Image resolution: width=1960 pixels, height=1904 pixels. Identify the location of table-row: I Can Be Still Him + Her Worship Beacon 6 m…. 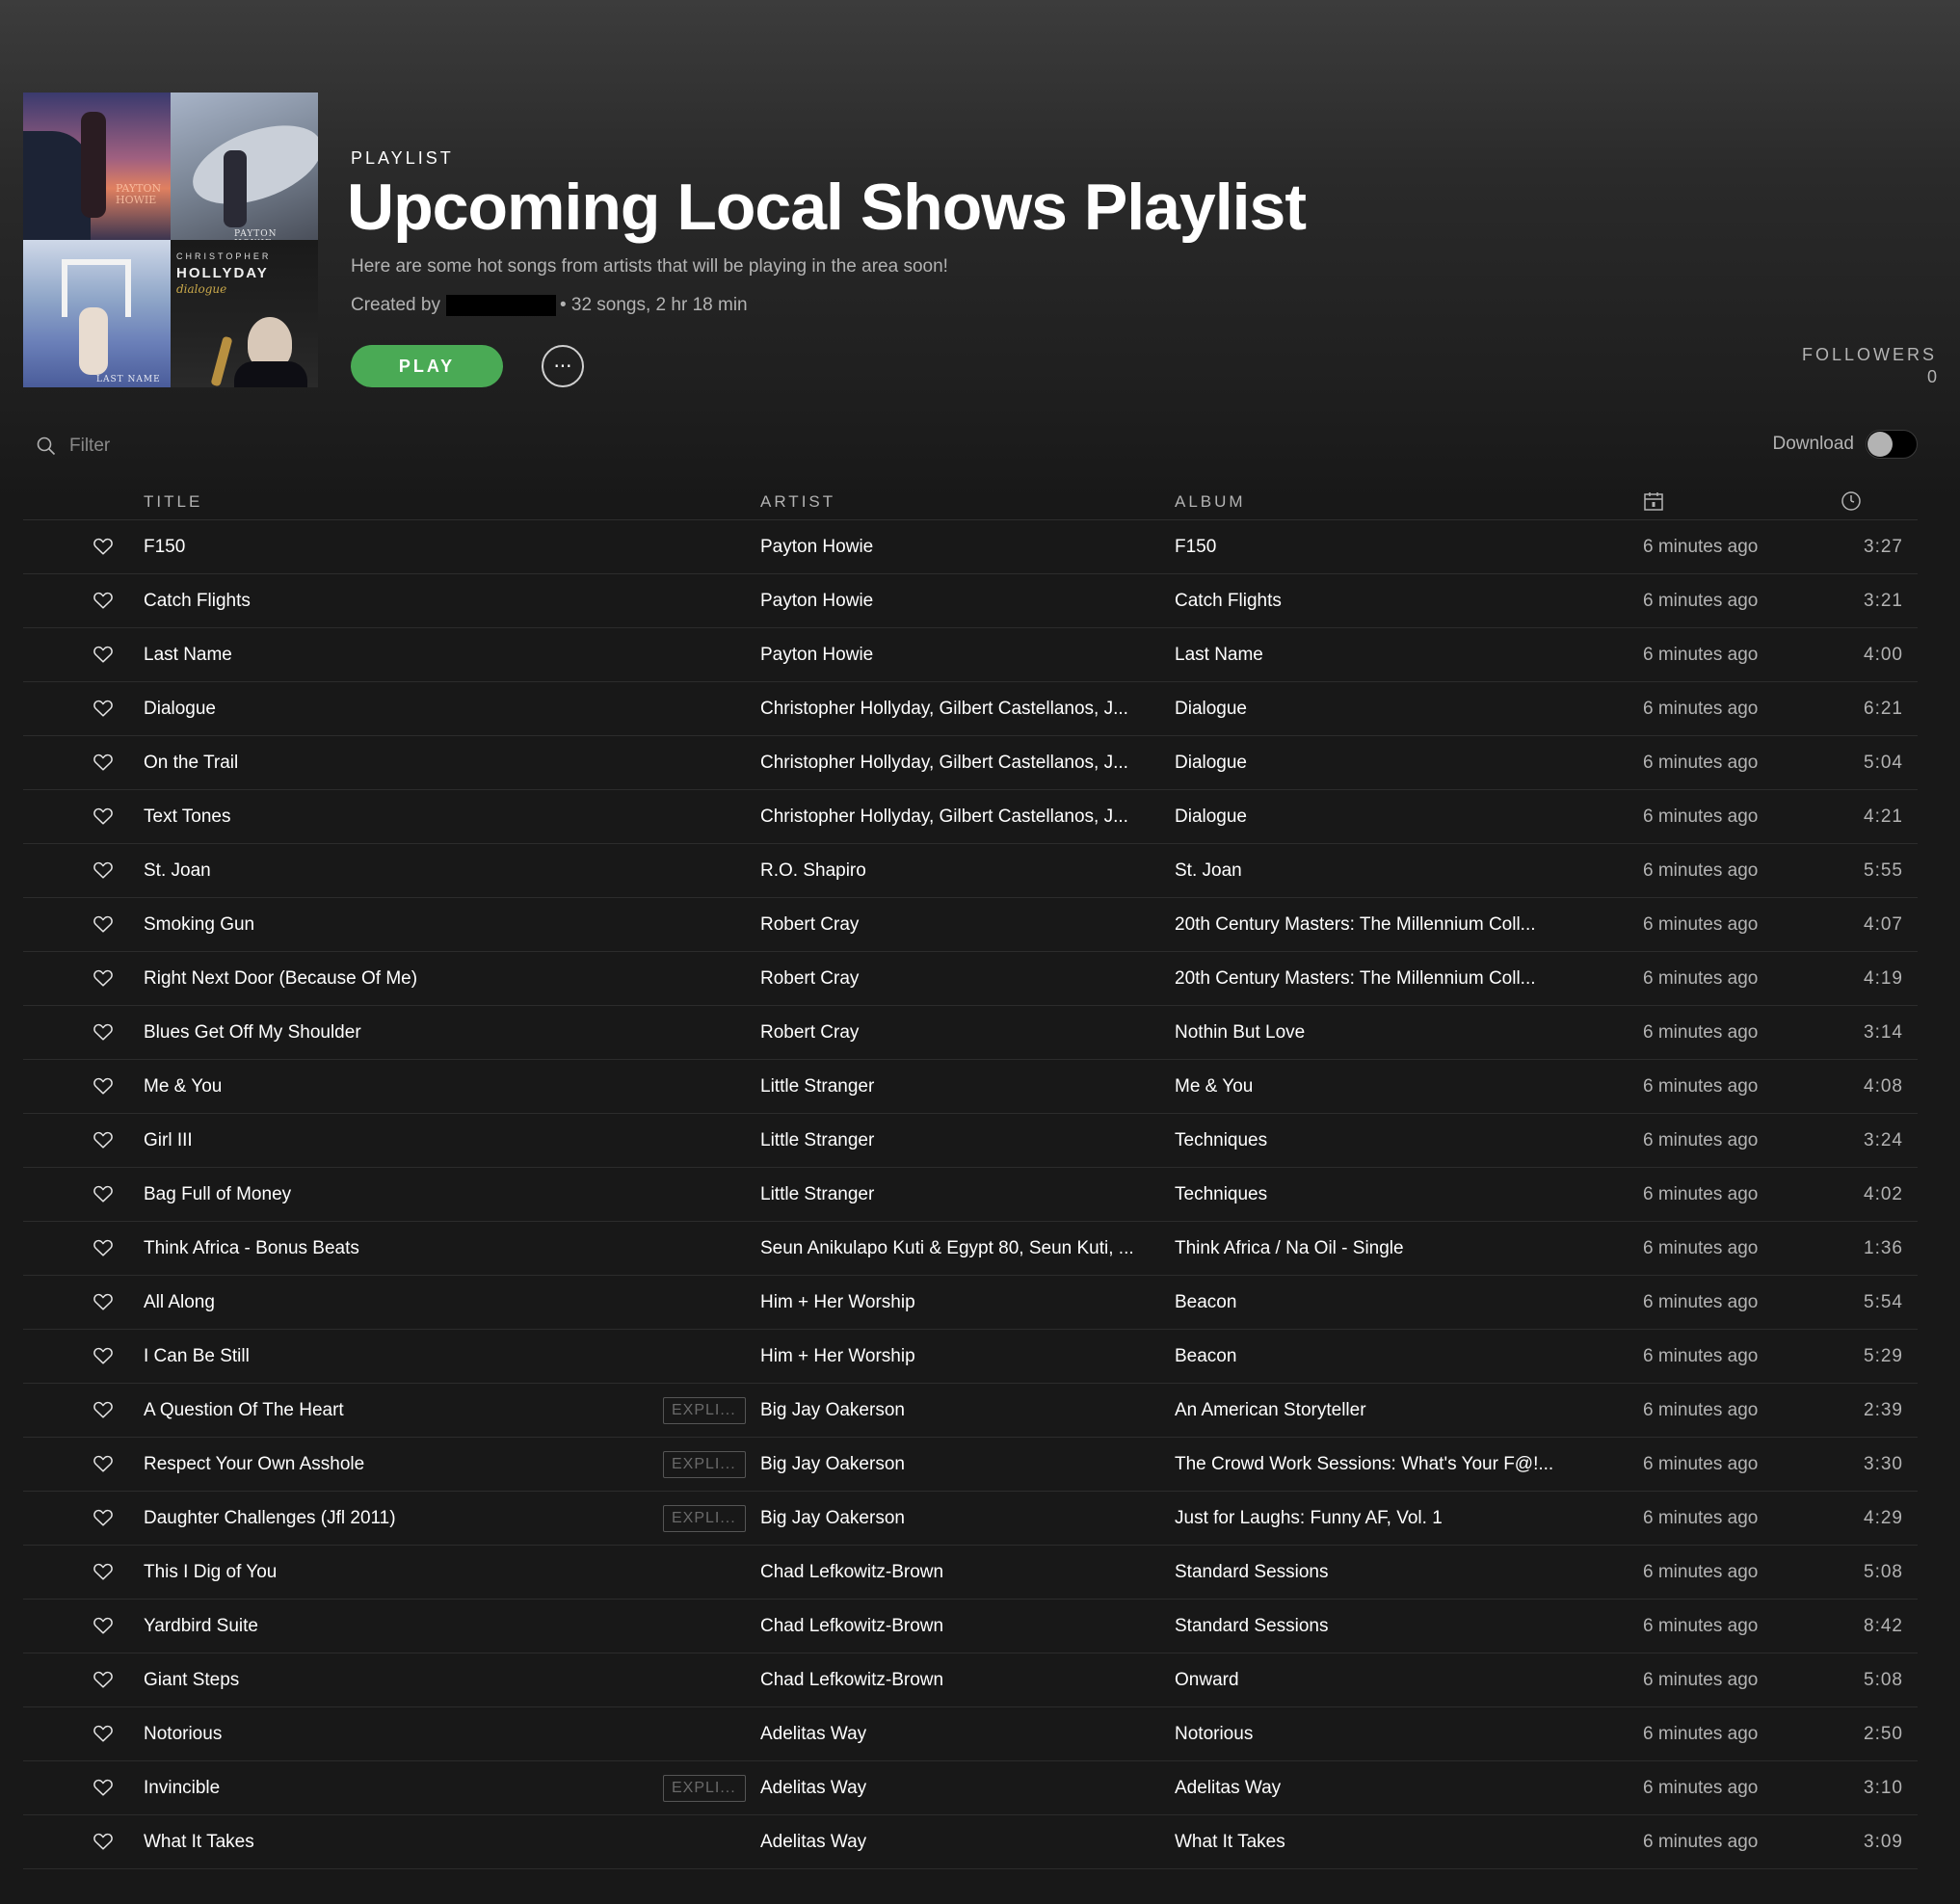
(970, 1357).